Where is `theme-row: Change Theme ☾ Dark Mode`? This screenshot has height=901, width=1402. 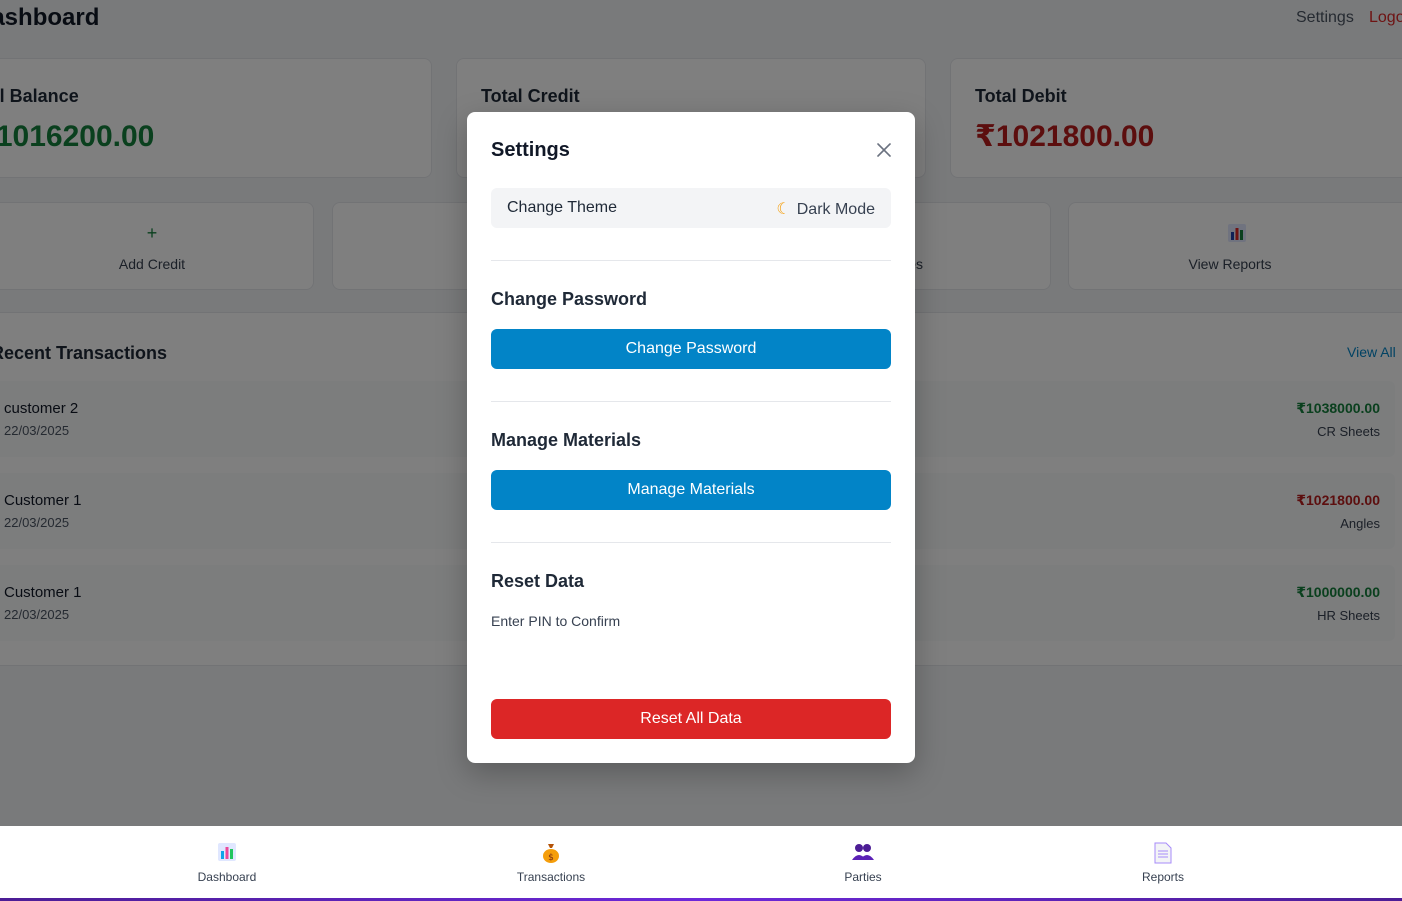 theme-row: Change Theme ☾ Dark Mode is located at coordinates (691, 208).